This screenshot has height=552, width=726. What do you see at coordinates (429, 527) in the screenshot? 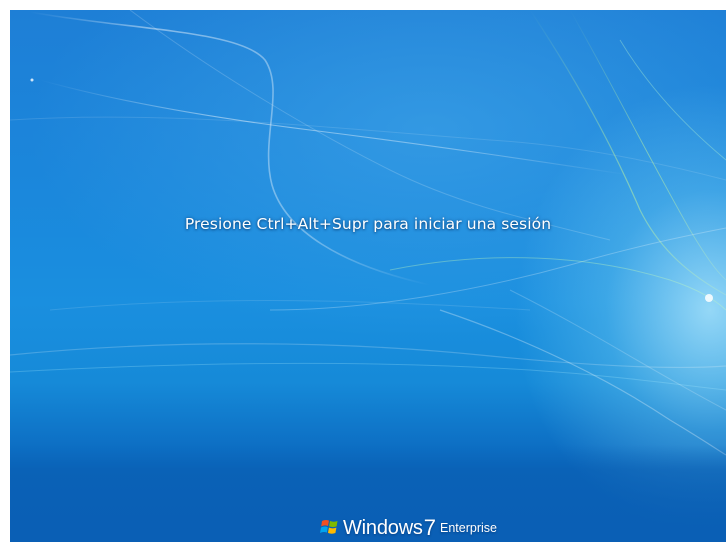
I see `product-version: 7` at bounding box center [429, 527].